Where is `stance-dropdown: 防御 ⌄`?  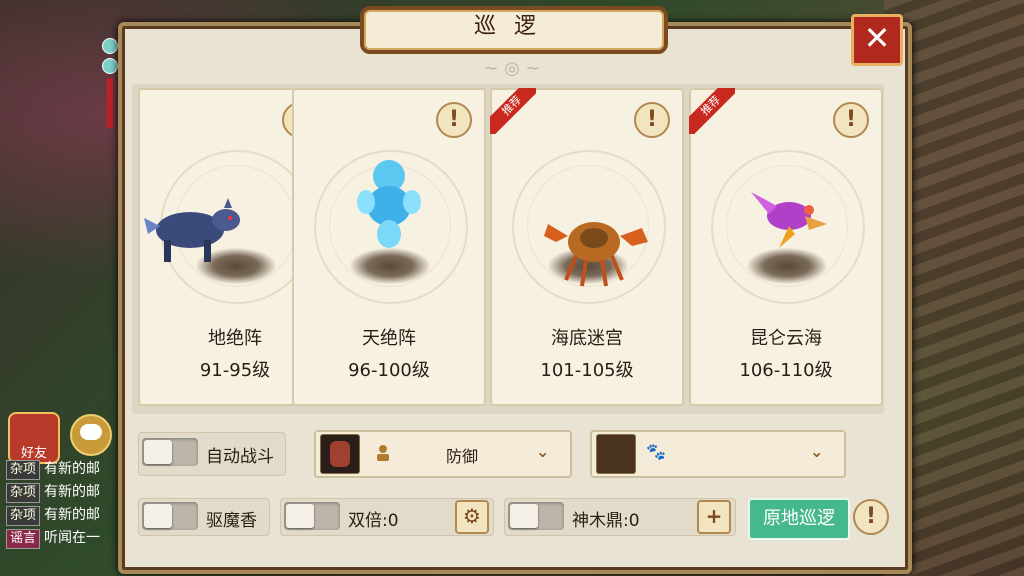 stance-dropdown: 防御 ⌄ is located at coordinates (443, 454).